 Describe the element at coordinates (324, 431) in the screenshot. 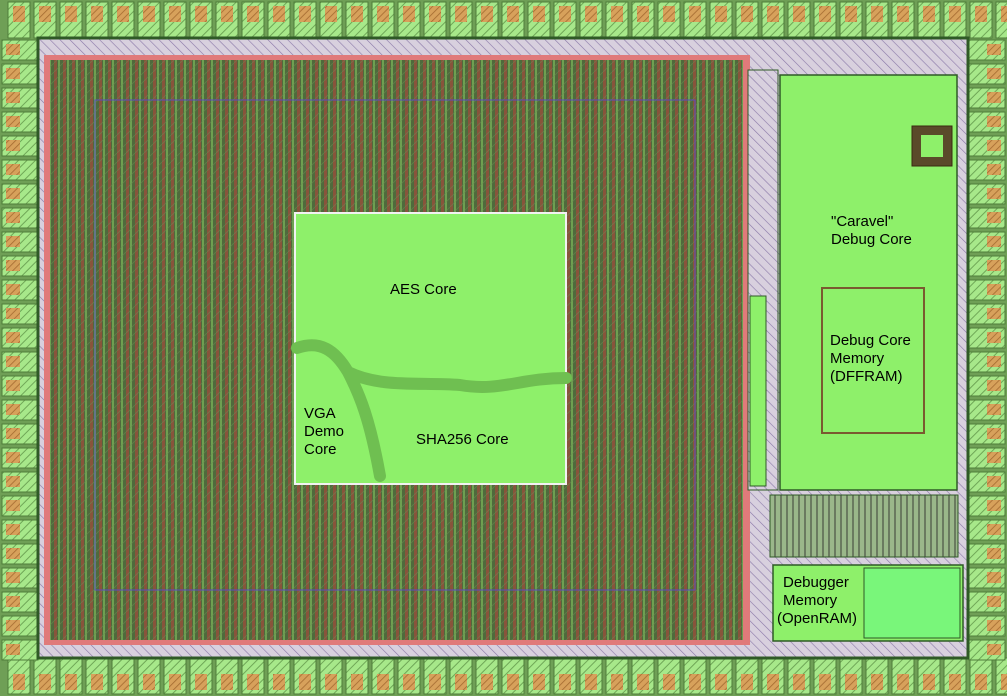

I see `vga-demo-core-label: VGA Demo Core` at that location.